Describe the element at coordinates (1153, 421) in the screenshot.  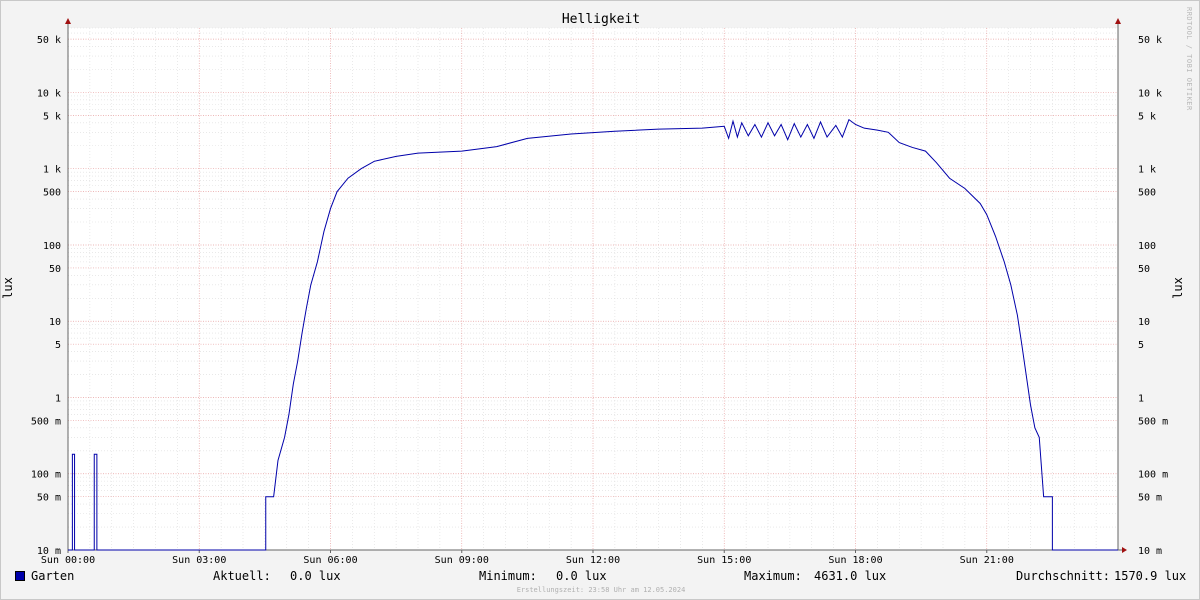
I see `y-tick-label-right: 500 m` at that location.